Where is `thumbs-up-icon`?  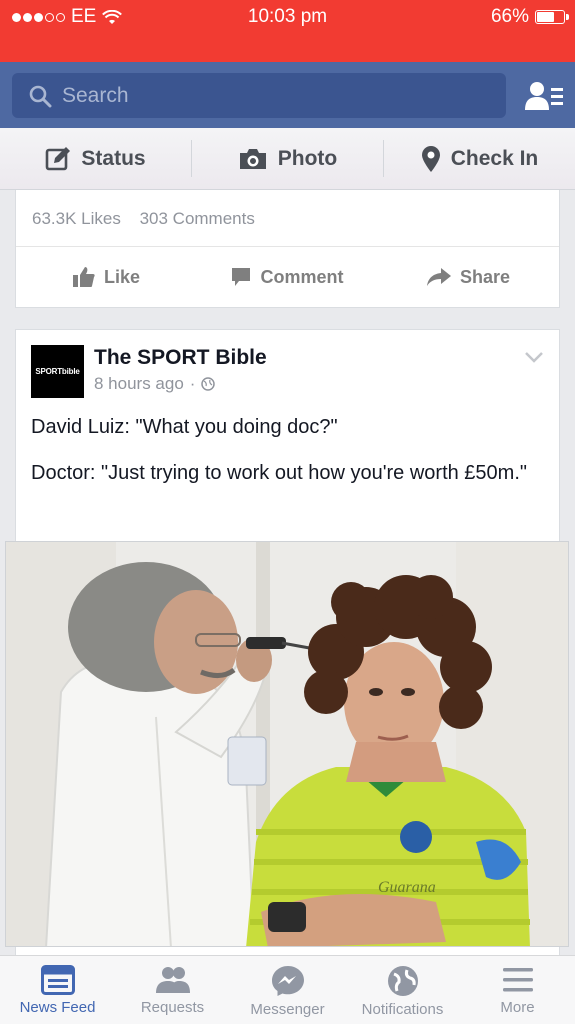 thumbs-up-icon is located at coordinates (83, 277).